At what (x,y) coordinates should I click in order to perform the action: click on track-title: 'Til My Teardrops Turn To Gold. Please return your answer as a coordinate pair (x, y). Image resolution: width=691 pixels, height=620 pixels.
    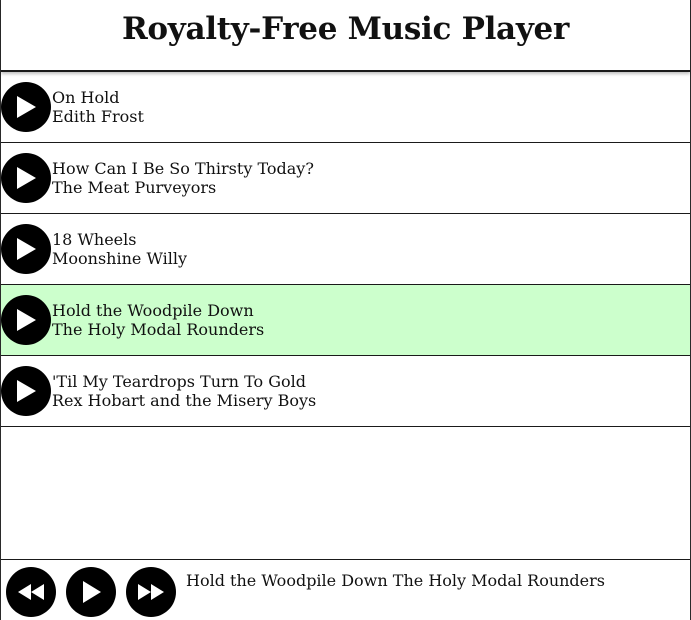
    Looking at the image, I should click on (179, 381).